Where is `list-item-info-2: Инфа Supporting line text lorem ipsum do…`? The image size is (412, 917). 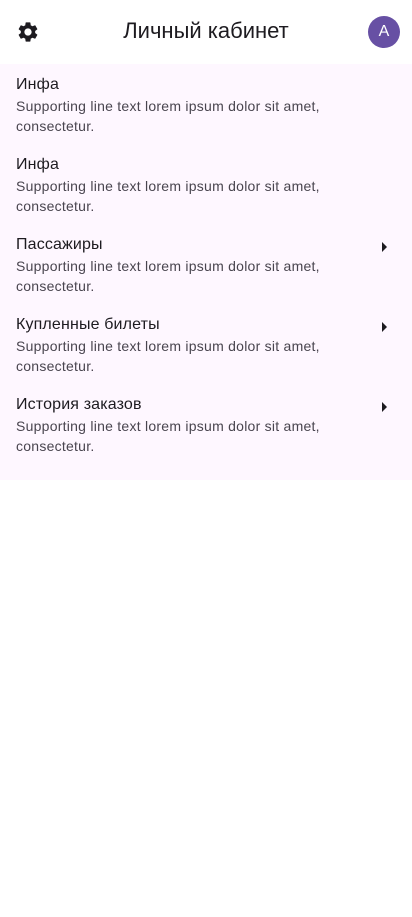
list-item-info-2: Инфа Supporting line text lorem ipsum do… is located at coordinates (206, 192).